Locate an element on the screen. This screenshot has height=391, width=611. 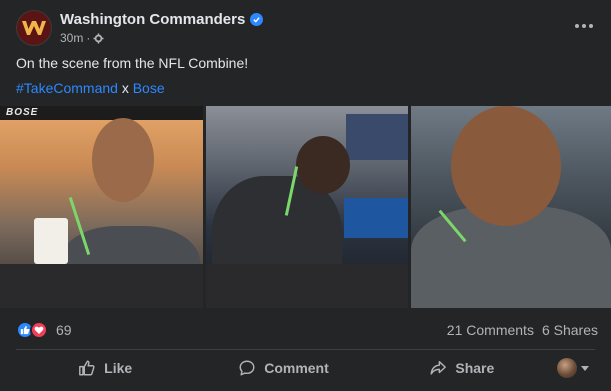
shares-count: 6 Shares is located at coordinates (570, 330).